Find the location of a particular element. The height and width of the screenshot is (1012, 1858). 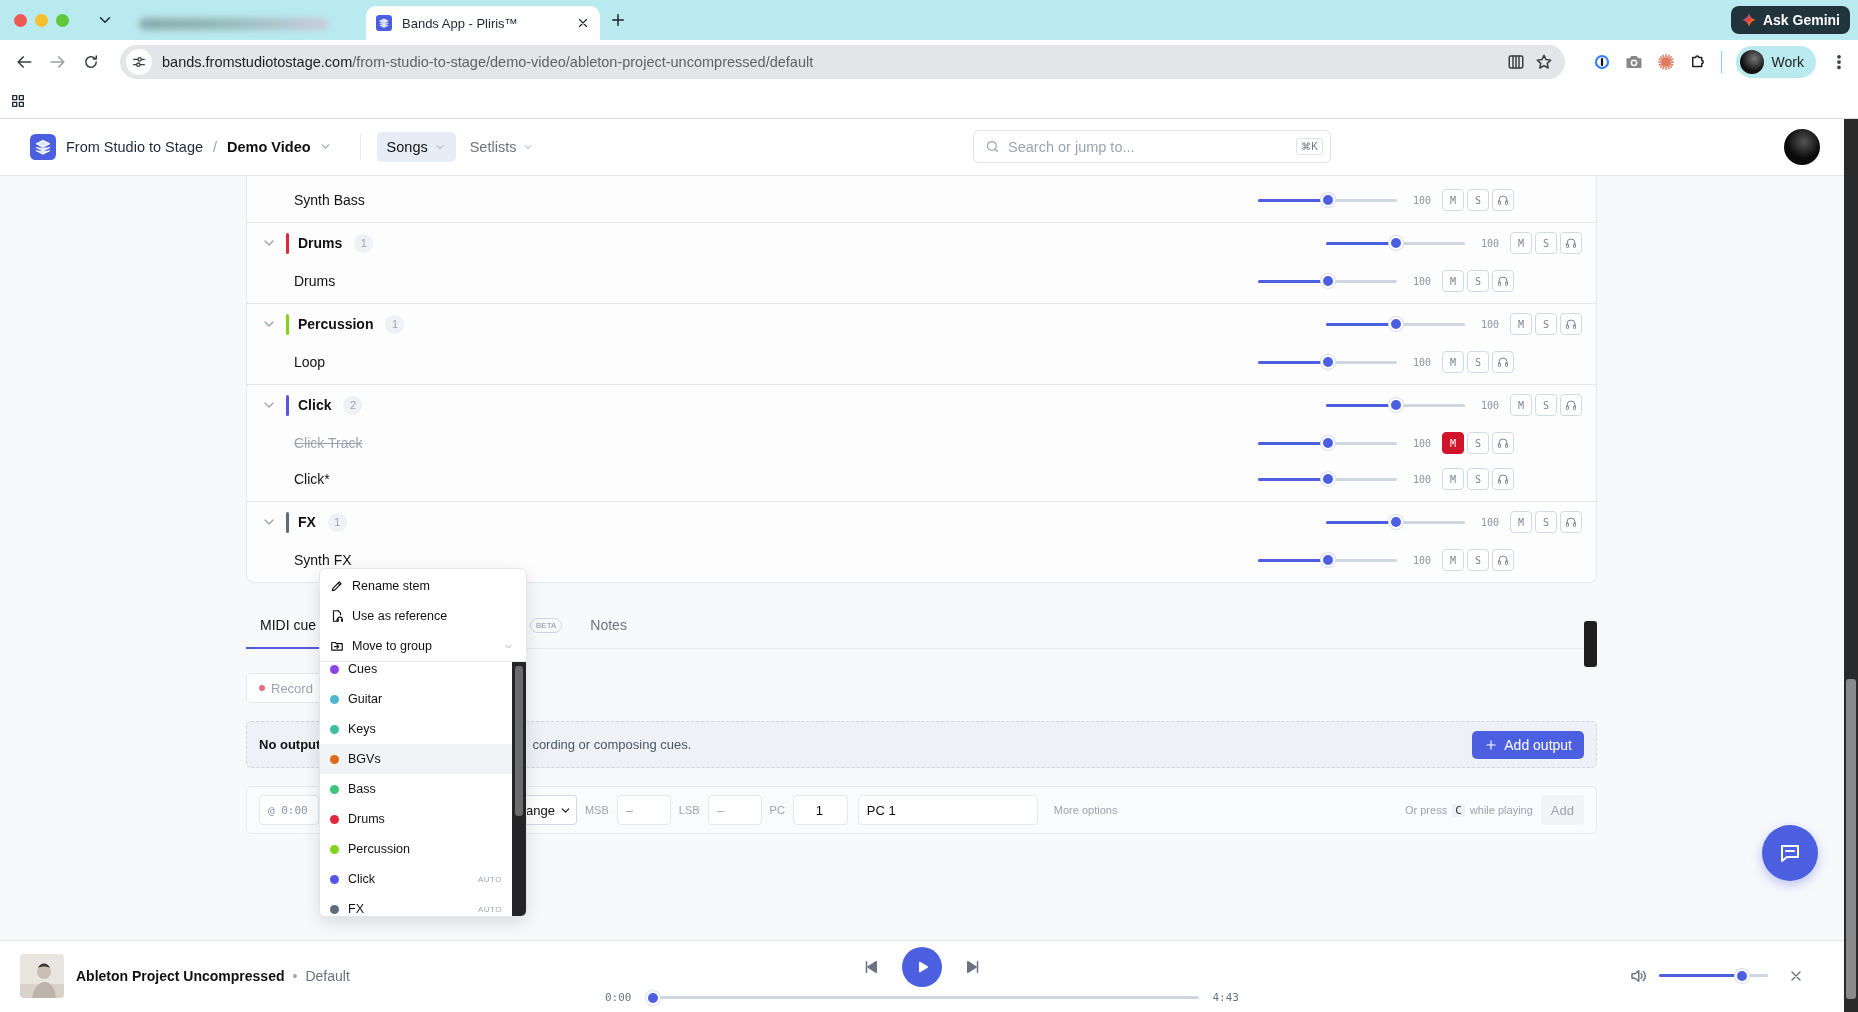

name-field: PC 1 is located at coordinates (947, 810).